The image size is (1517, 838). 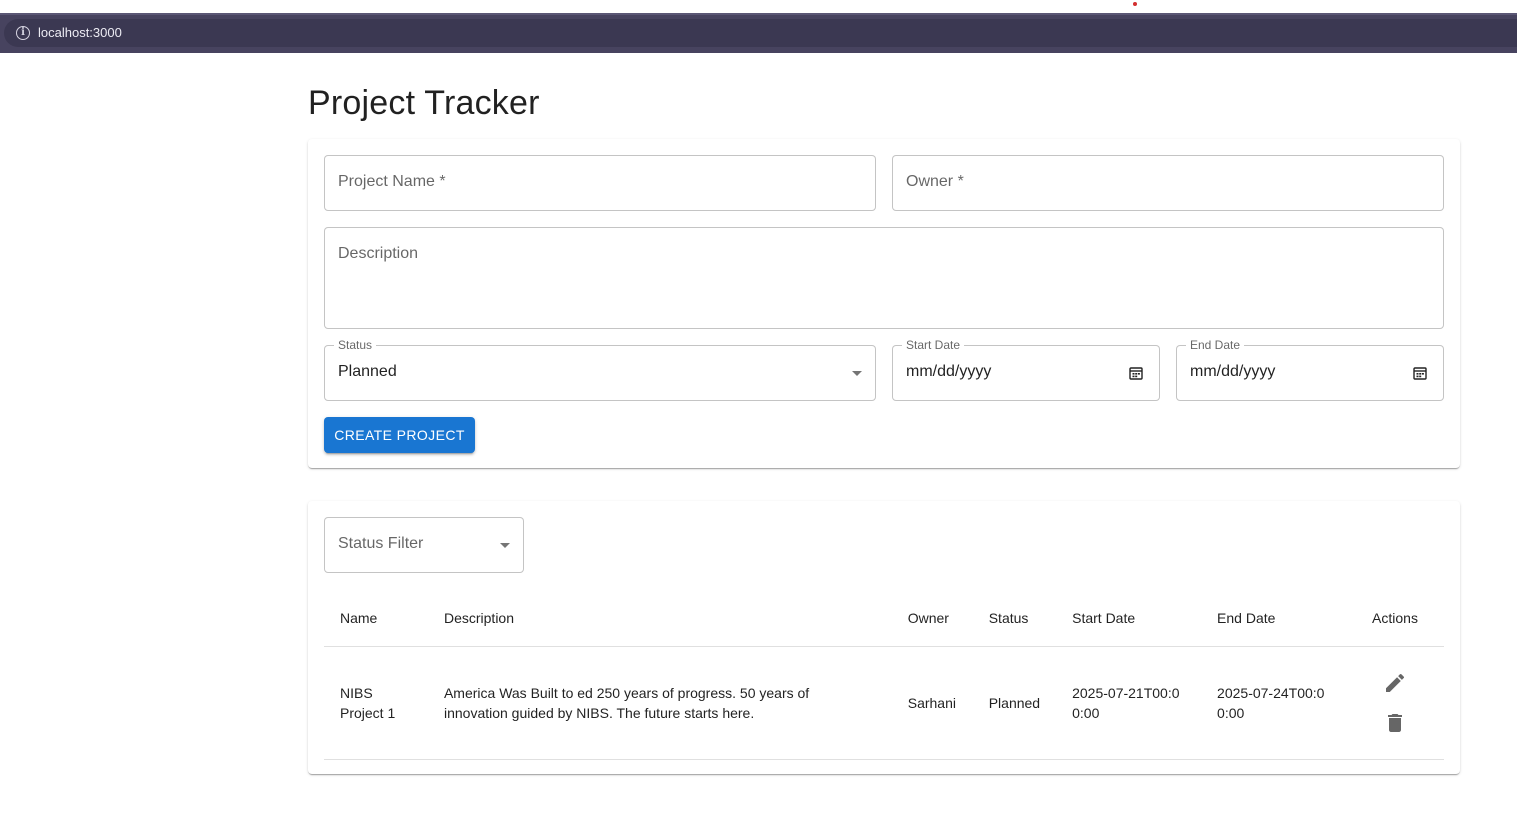 What do you see at coordinates (424, 103) in the screenshot?
I see `page-title: Project Tracker` at bounding box center [424, 103].